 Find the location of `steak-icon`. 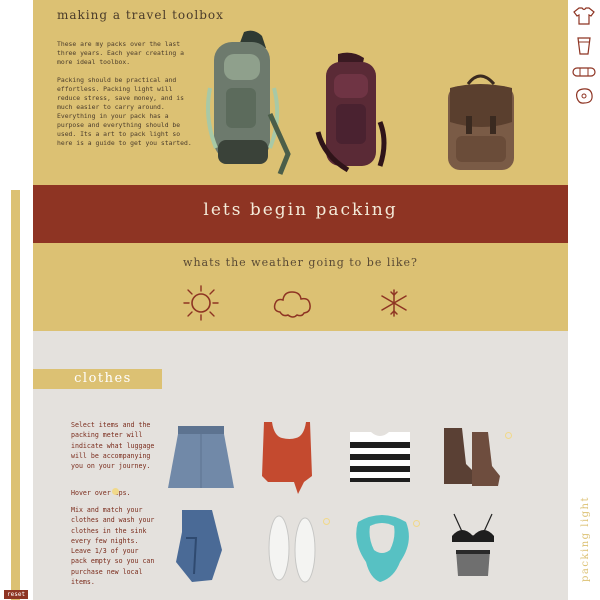

steak-icon is located at coordinates (584, 96).